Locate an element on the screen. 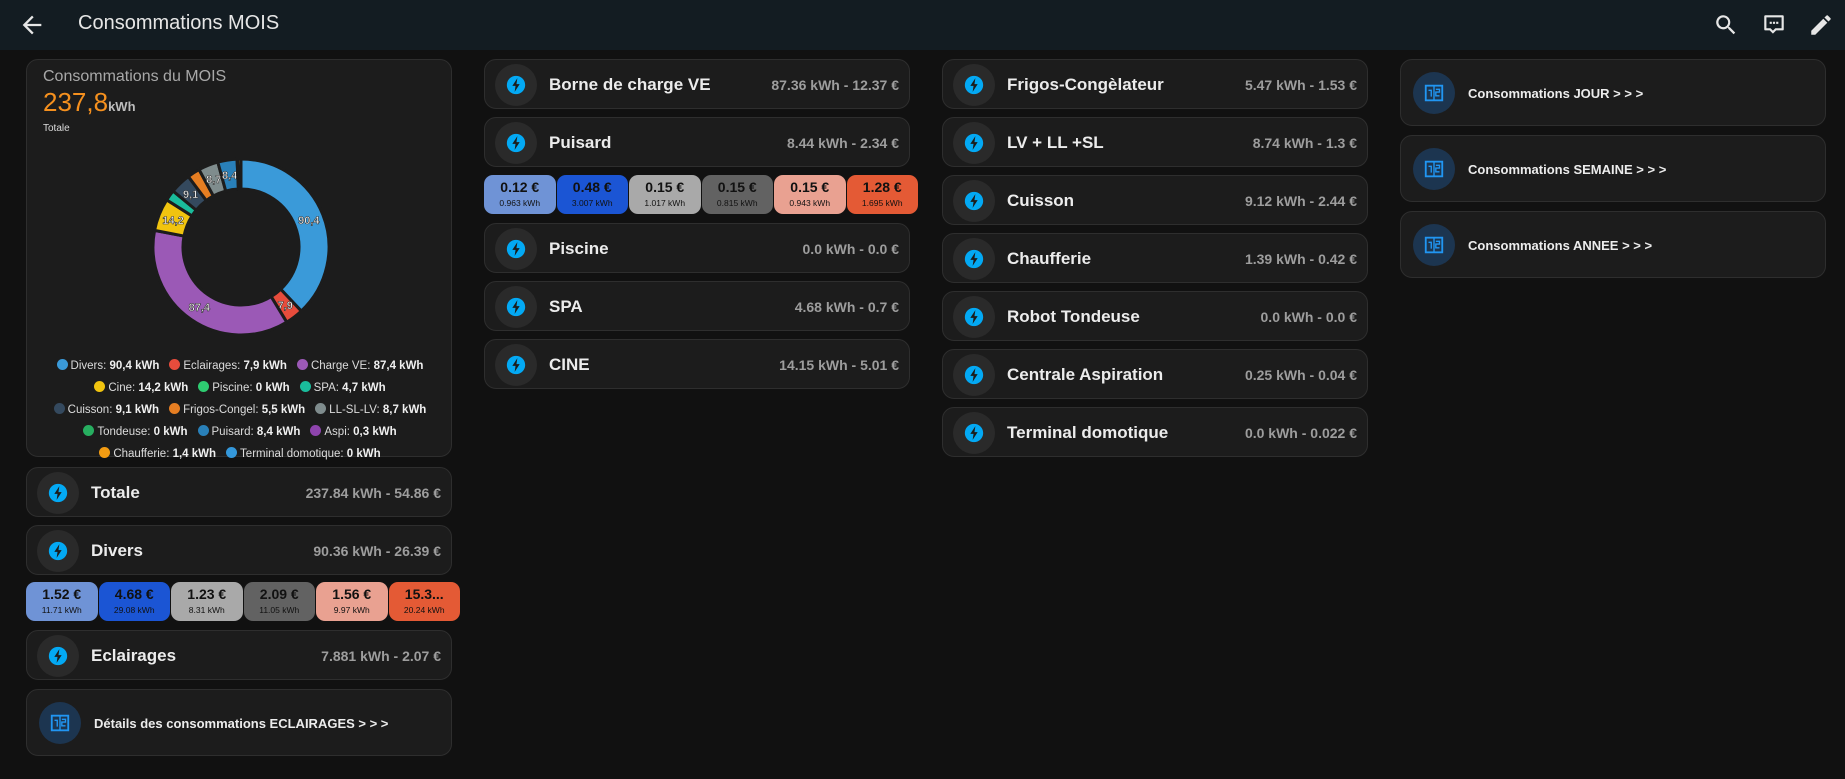 The width and height of the screenshot is (1845, 779). legend-item: Cine: 14,2 kWh is located at coordinates (141, 388).